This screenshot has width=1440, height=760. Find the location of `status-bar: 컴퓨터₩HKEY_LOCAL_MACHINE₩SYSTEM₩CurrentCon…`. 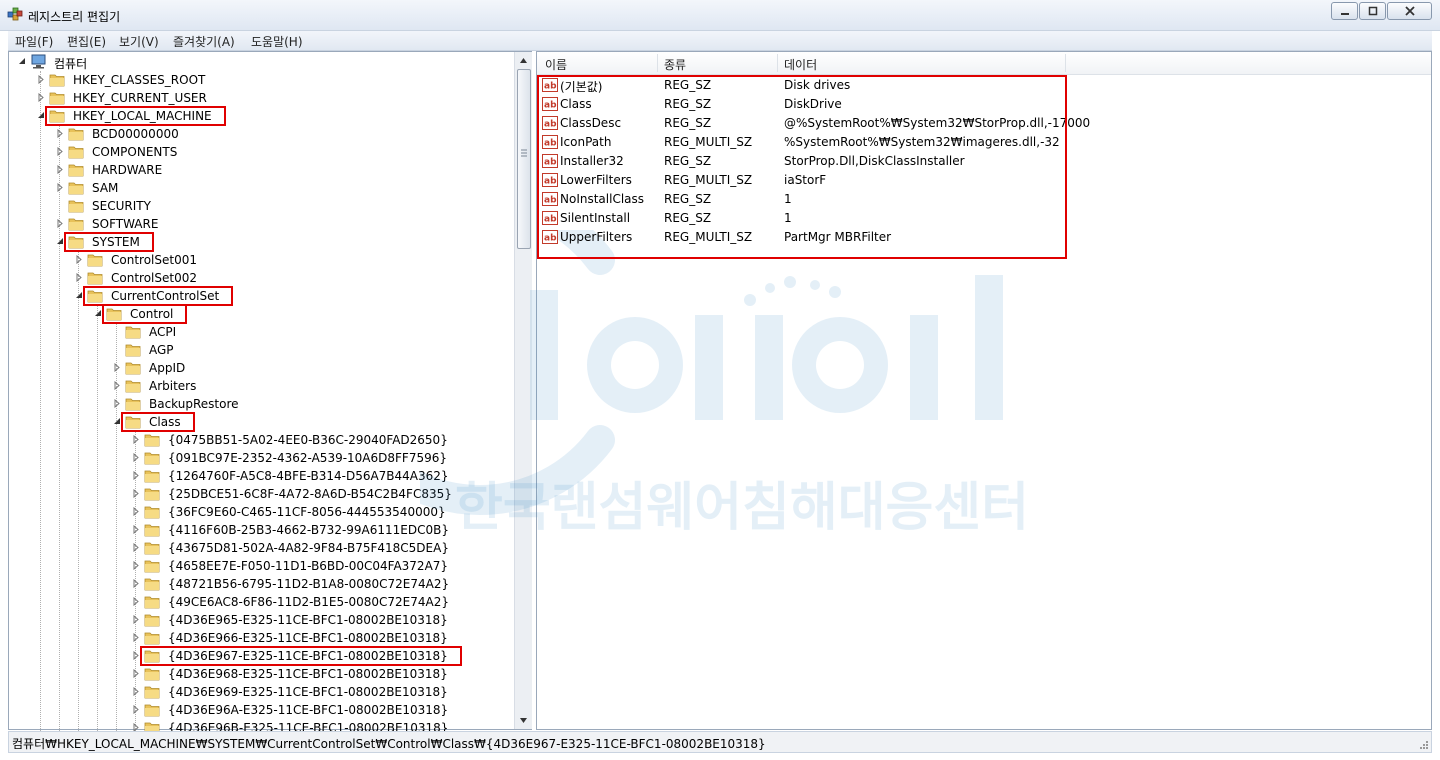

status-bar: 컴퓨터₩HKEY_LOCAL_MACHINE₩SYSTEM₩CurrentCon… is located at coordinates (720, 742).